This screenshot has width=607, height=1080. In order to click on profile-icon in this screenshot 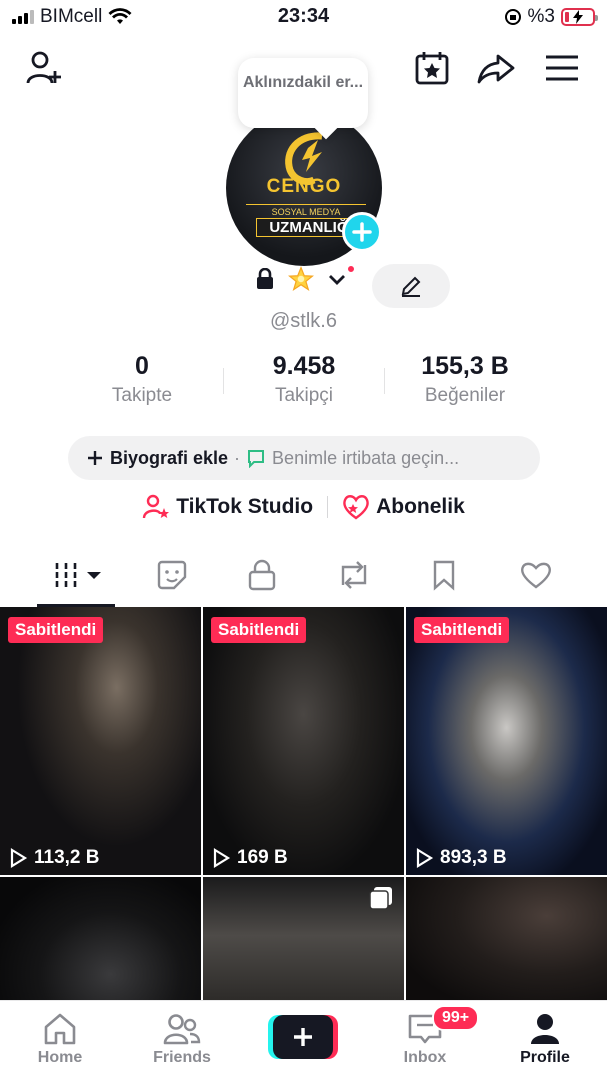, I will do `click(545, 1029)`.